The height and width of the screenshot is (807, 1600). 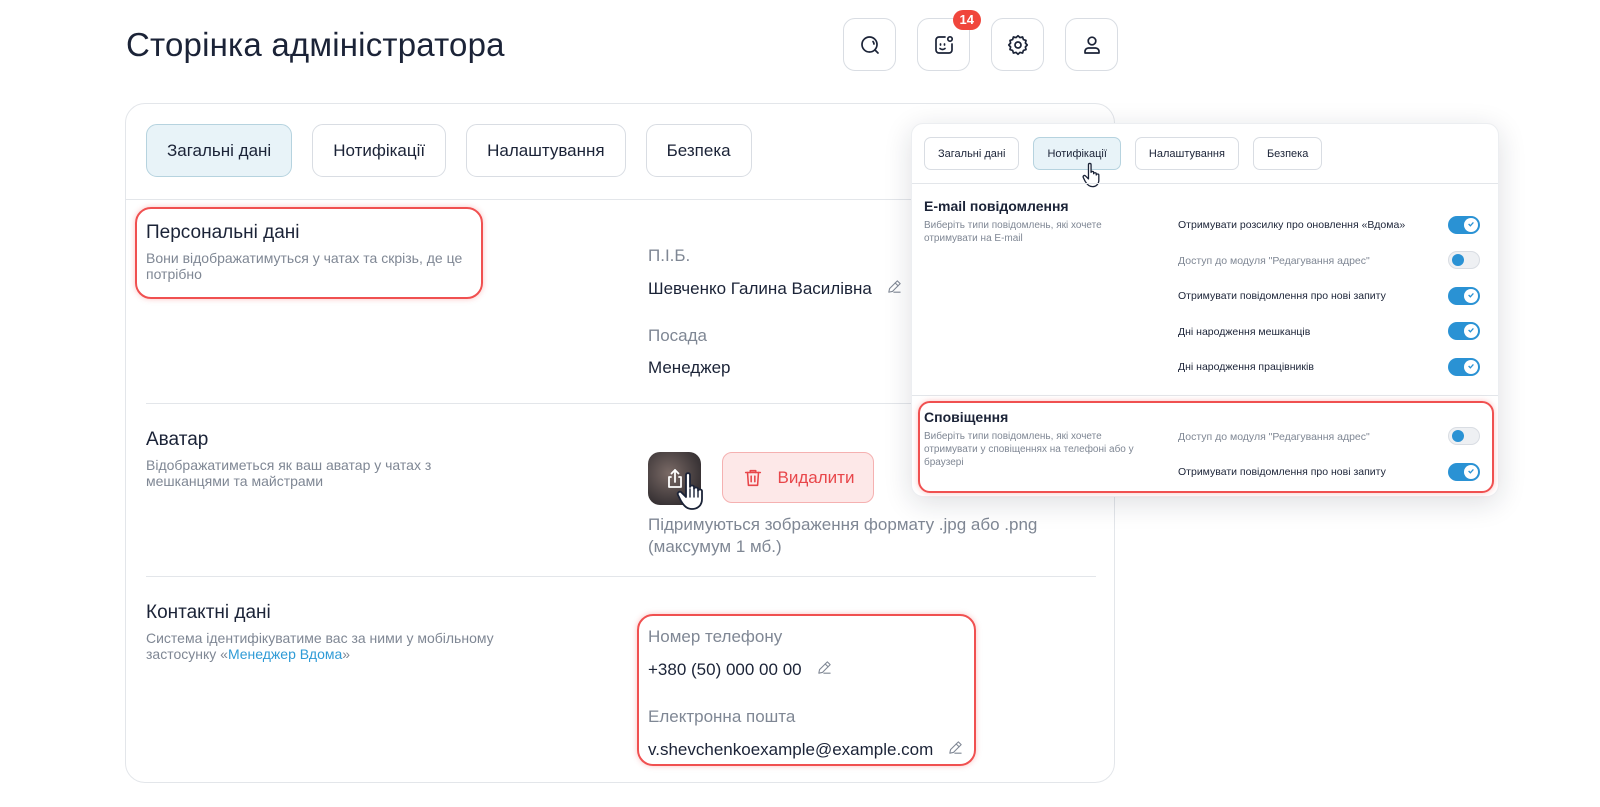 I want to click on popup-tab-security: Безпека, so click(x=1287, y=153).